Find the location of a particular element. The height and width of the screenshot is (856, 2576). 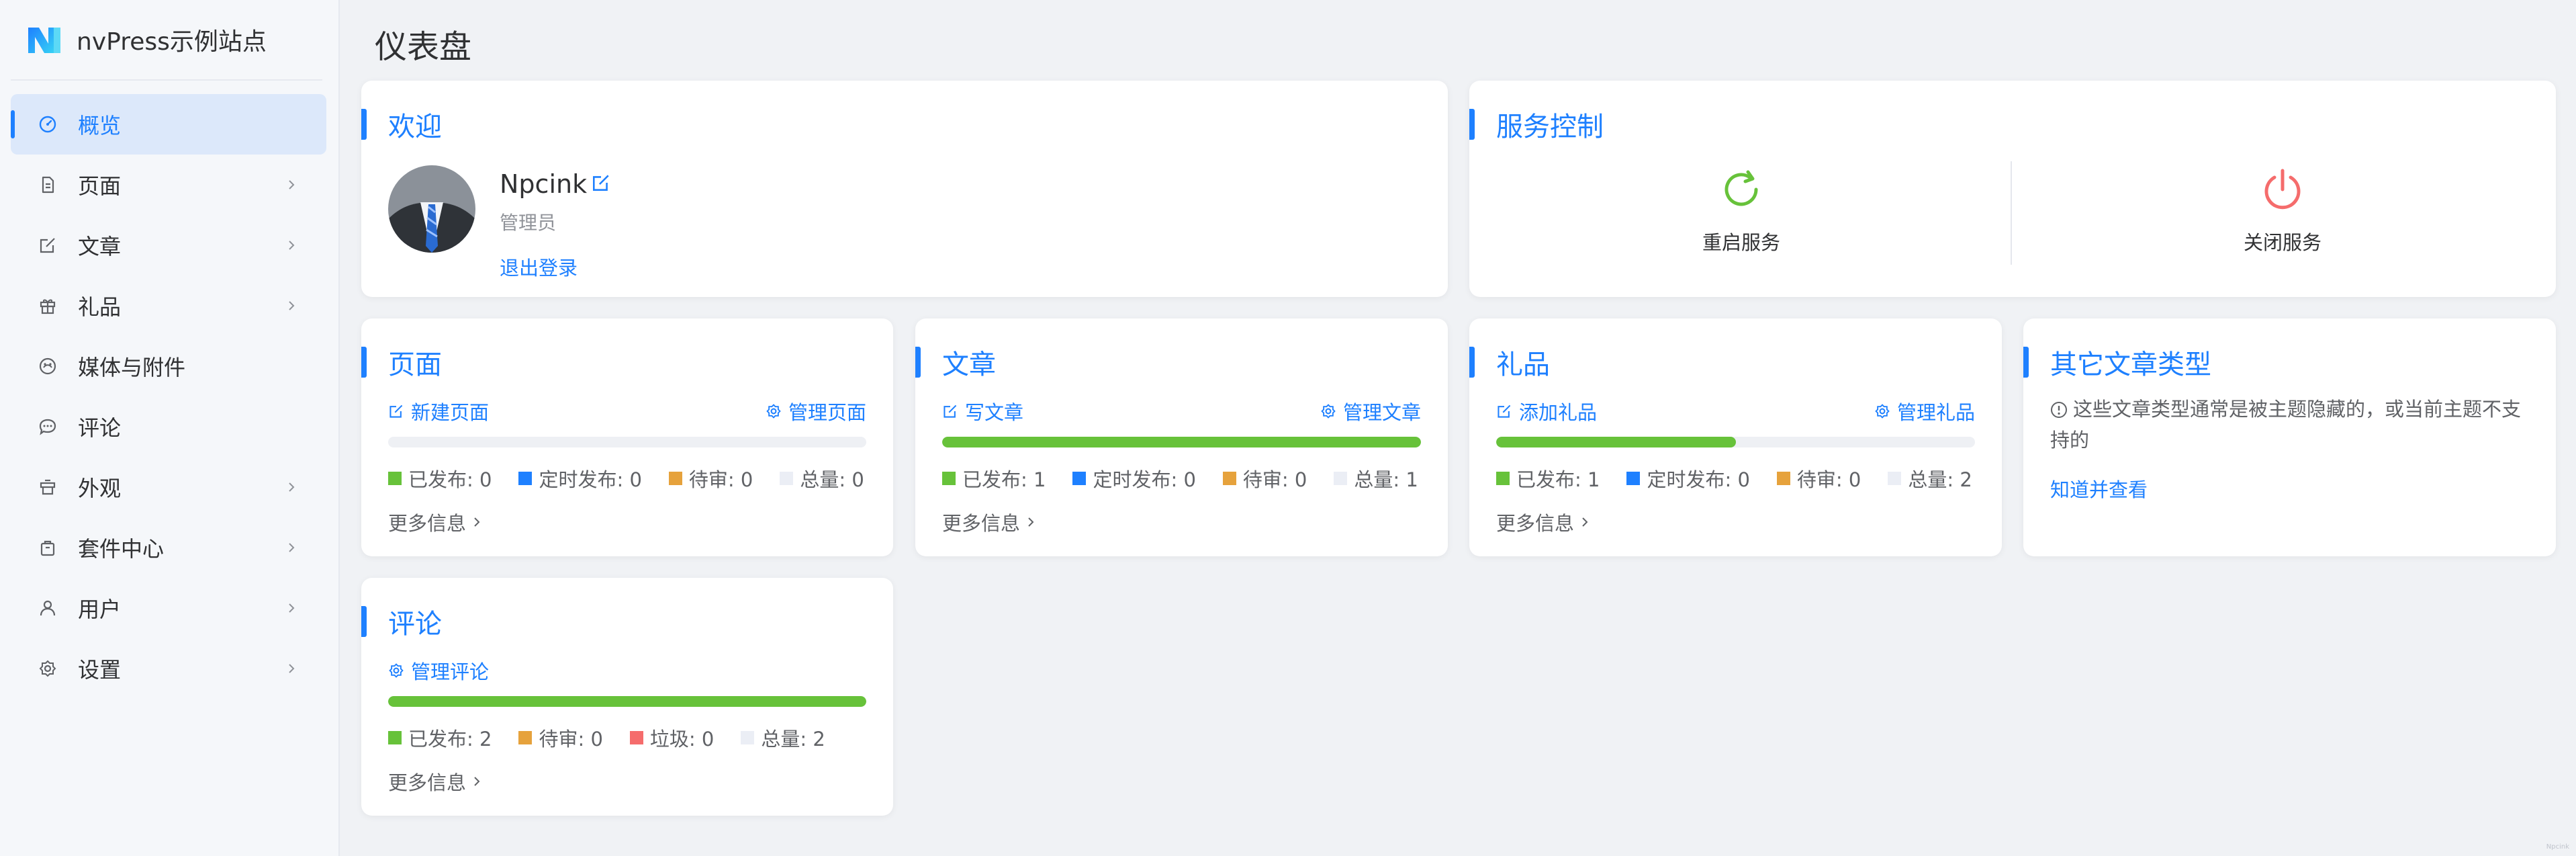

sidebar-item-label: 用户 is located at coordinates (100, 609).